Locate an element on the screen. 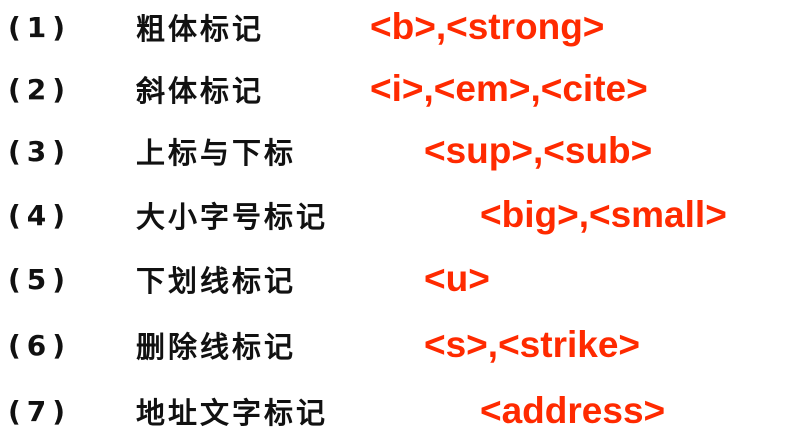 The width and height of the screenshot is (808, 440). item-number: (7) is located at coordinates (40, 411).